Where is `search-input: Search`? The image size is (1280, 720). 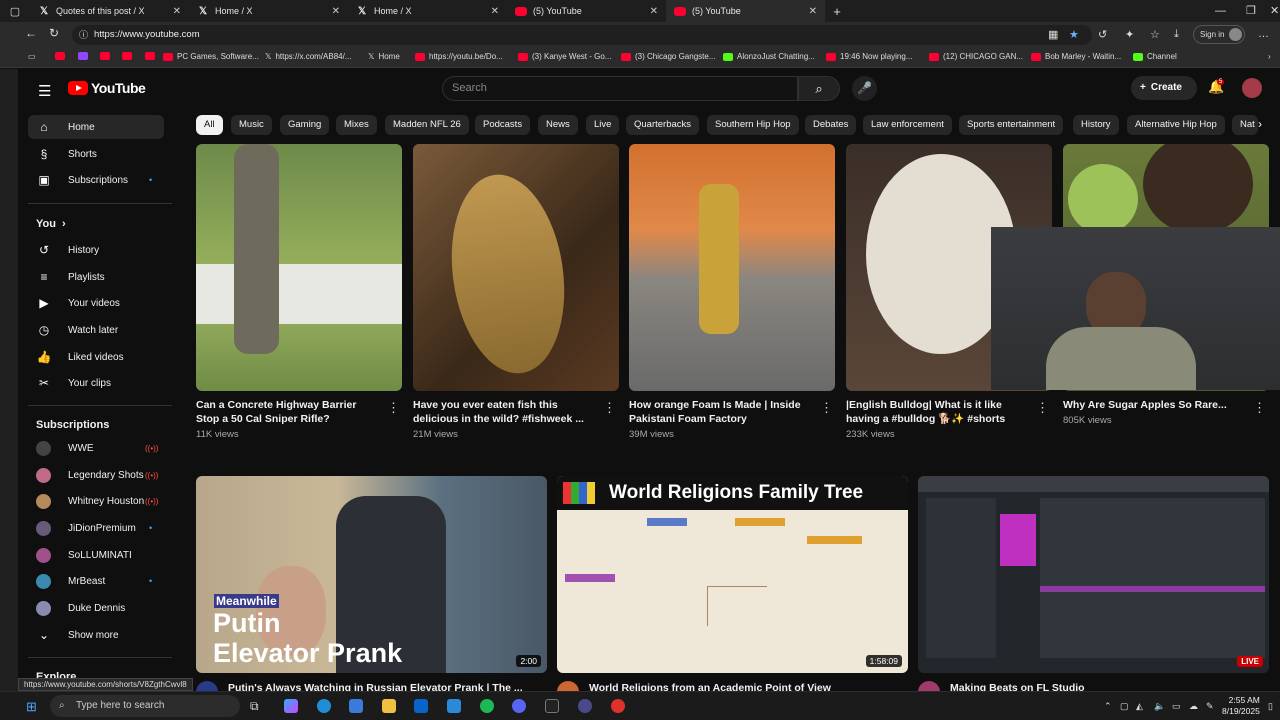
search-input: Search is located at coordinates (620, 88).